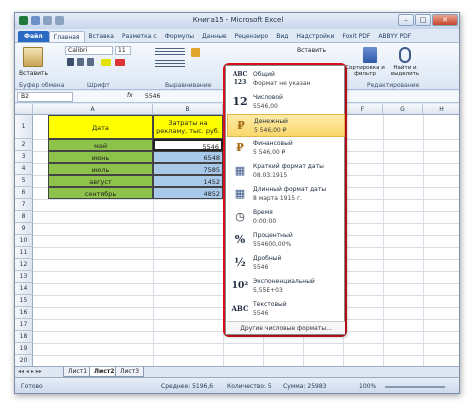  I want to click on sheet-tab-1: Лист1, so click(78, 372).